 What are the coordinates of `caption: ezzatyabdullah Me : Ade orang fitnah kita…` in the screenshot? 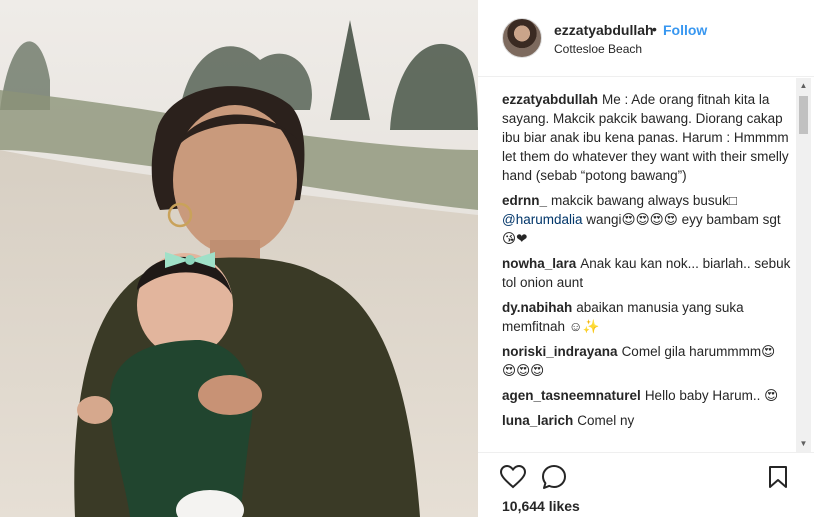 It's located at (647, 137).